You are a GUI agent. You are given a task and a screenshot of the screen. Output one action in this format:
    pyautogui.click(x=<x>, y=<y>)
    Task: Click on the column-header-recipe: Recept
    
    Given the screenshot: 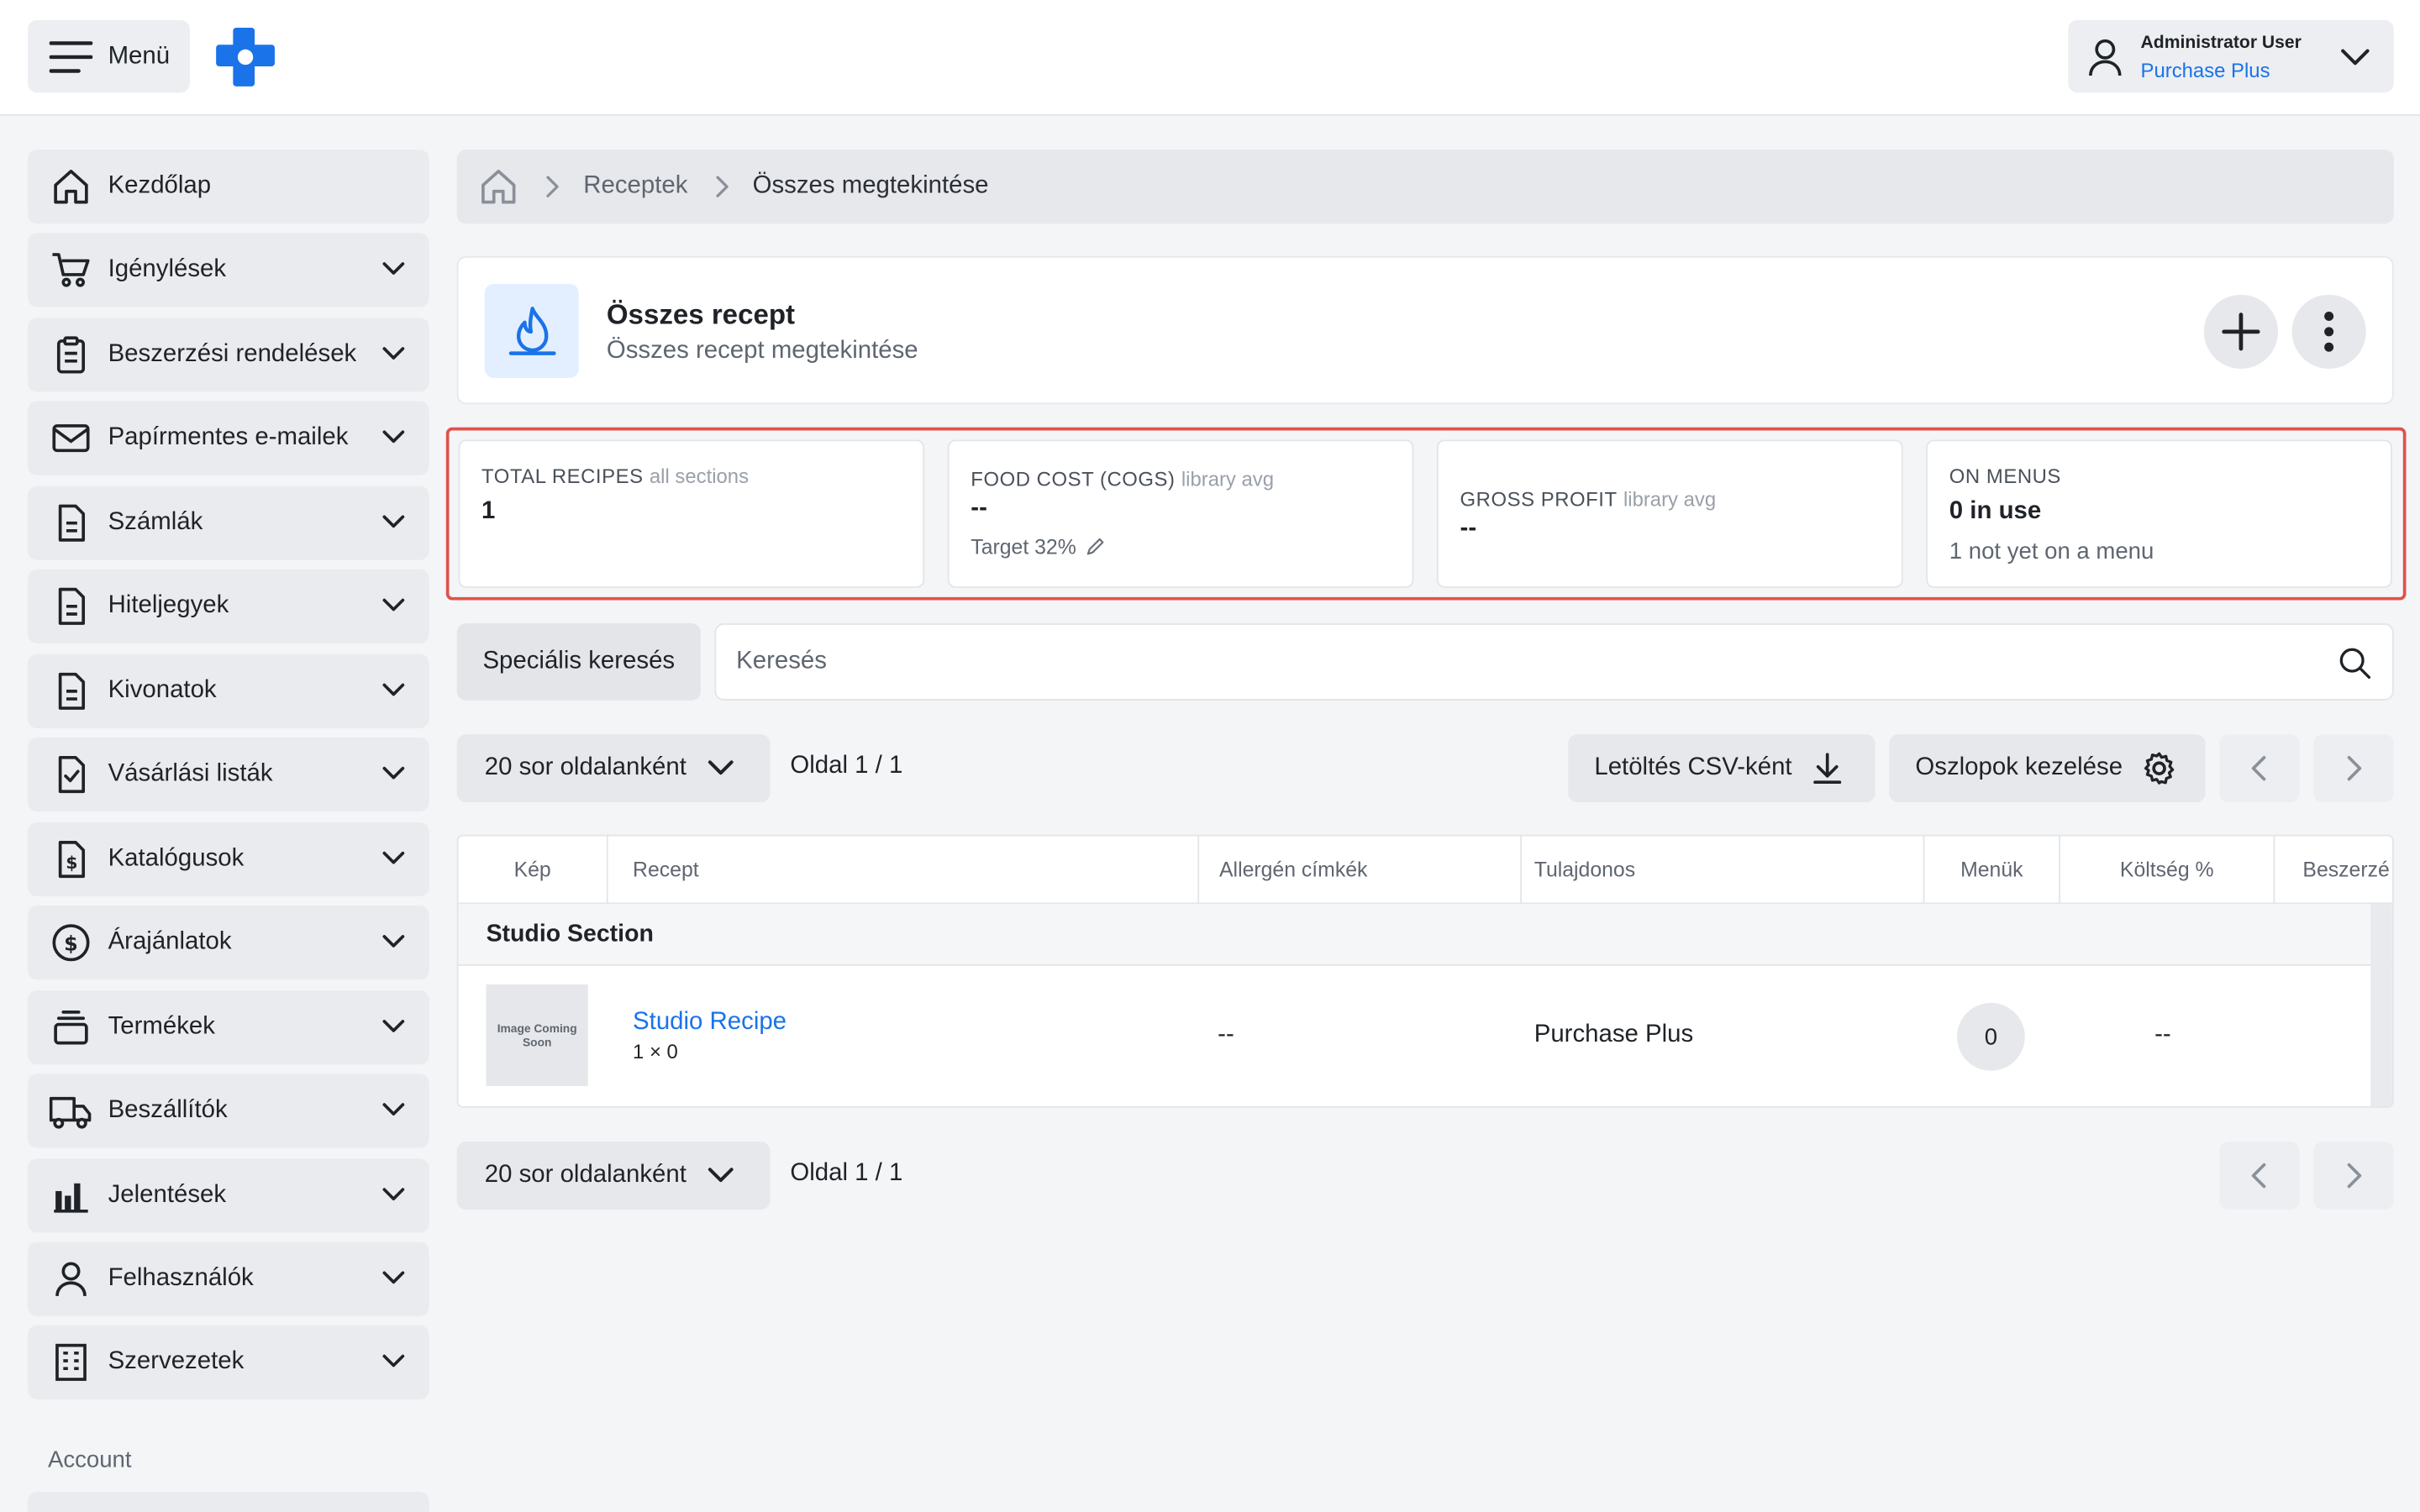 What is the action you would take?
    pyautogui.click(x=904, y=869)
    